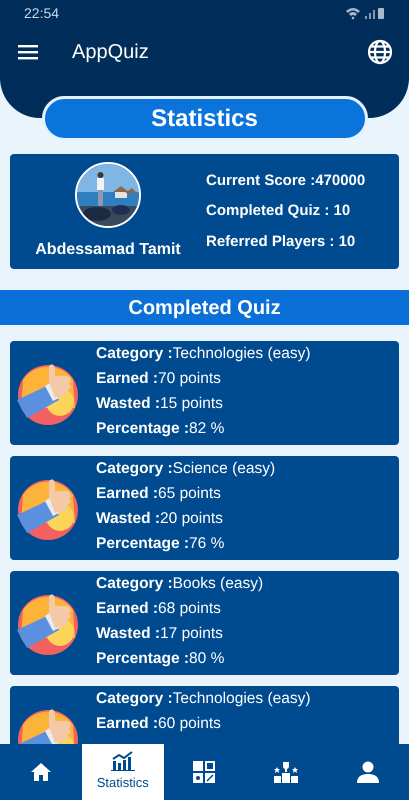  I want to click on stat-text: Current Score :470000, so click(286, 180).